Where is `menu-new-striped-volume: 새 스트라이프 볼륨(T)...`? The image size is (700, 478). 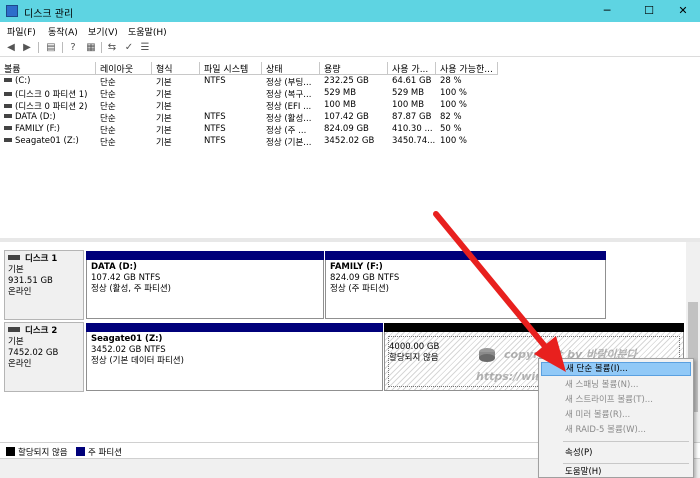
menu-new-striped-volume: 새 스트라이프 볼륨(T)... is located at coordinates (616, 400).